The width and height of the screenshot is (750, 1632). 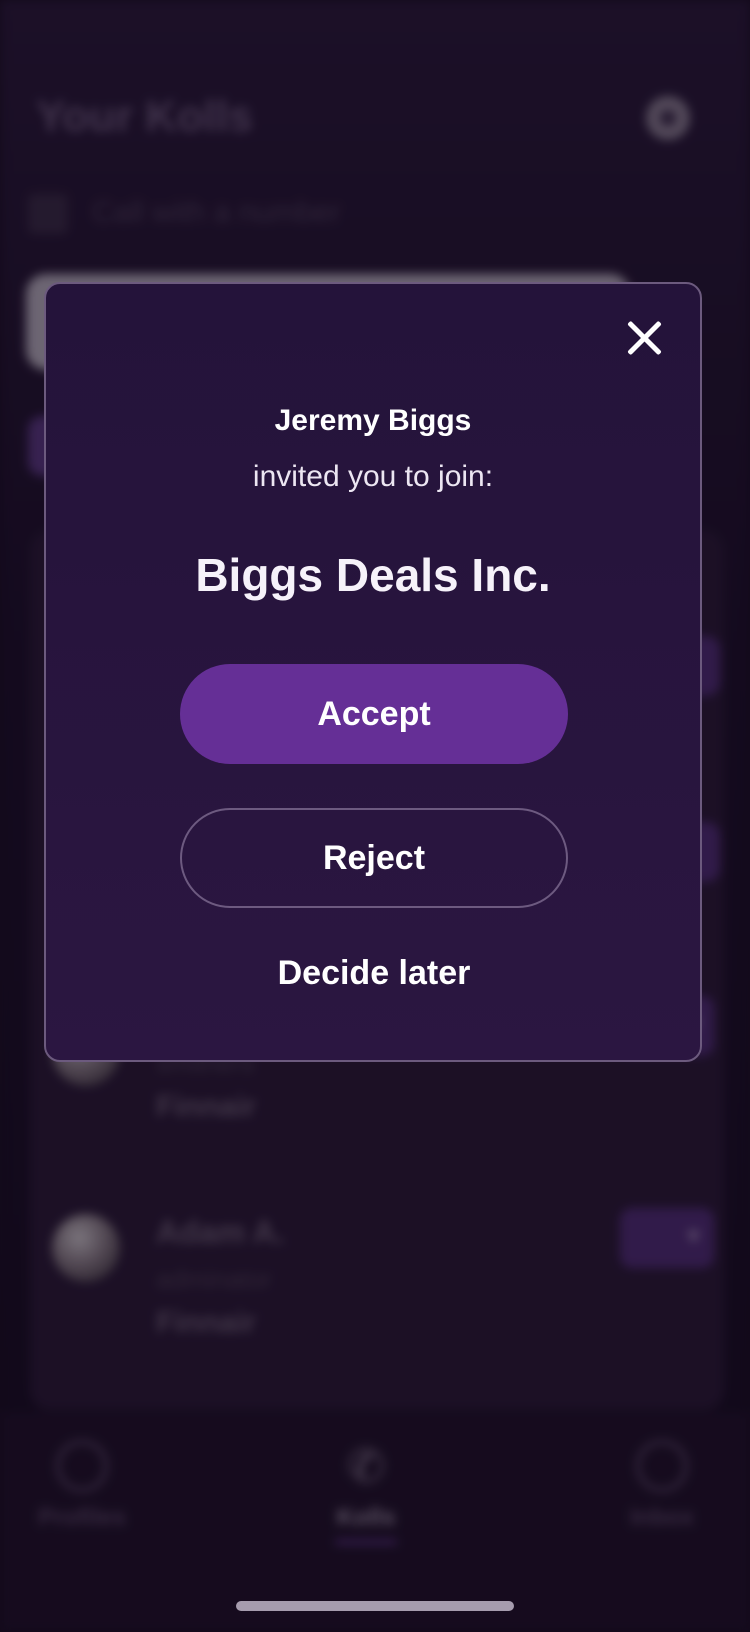 What do you see at coordinates (644, 338) in the screenshot?
I see `close-icon` at bounding box center [644, 338].